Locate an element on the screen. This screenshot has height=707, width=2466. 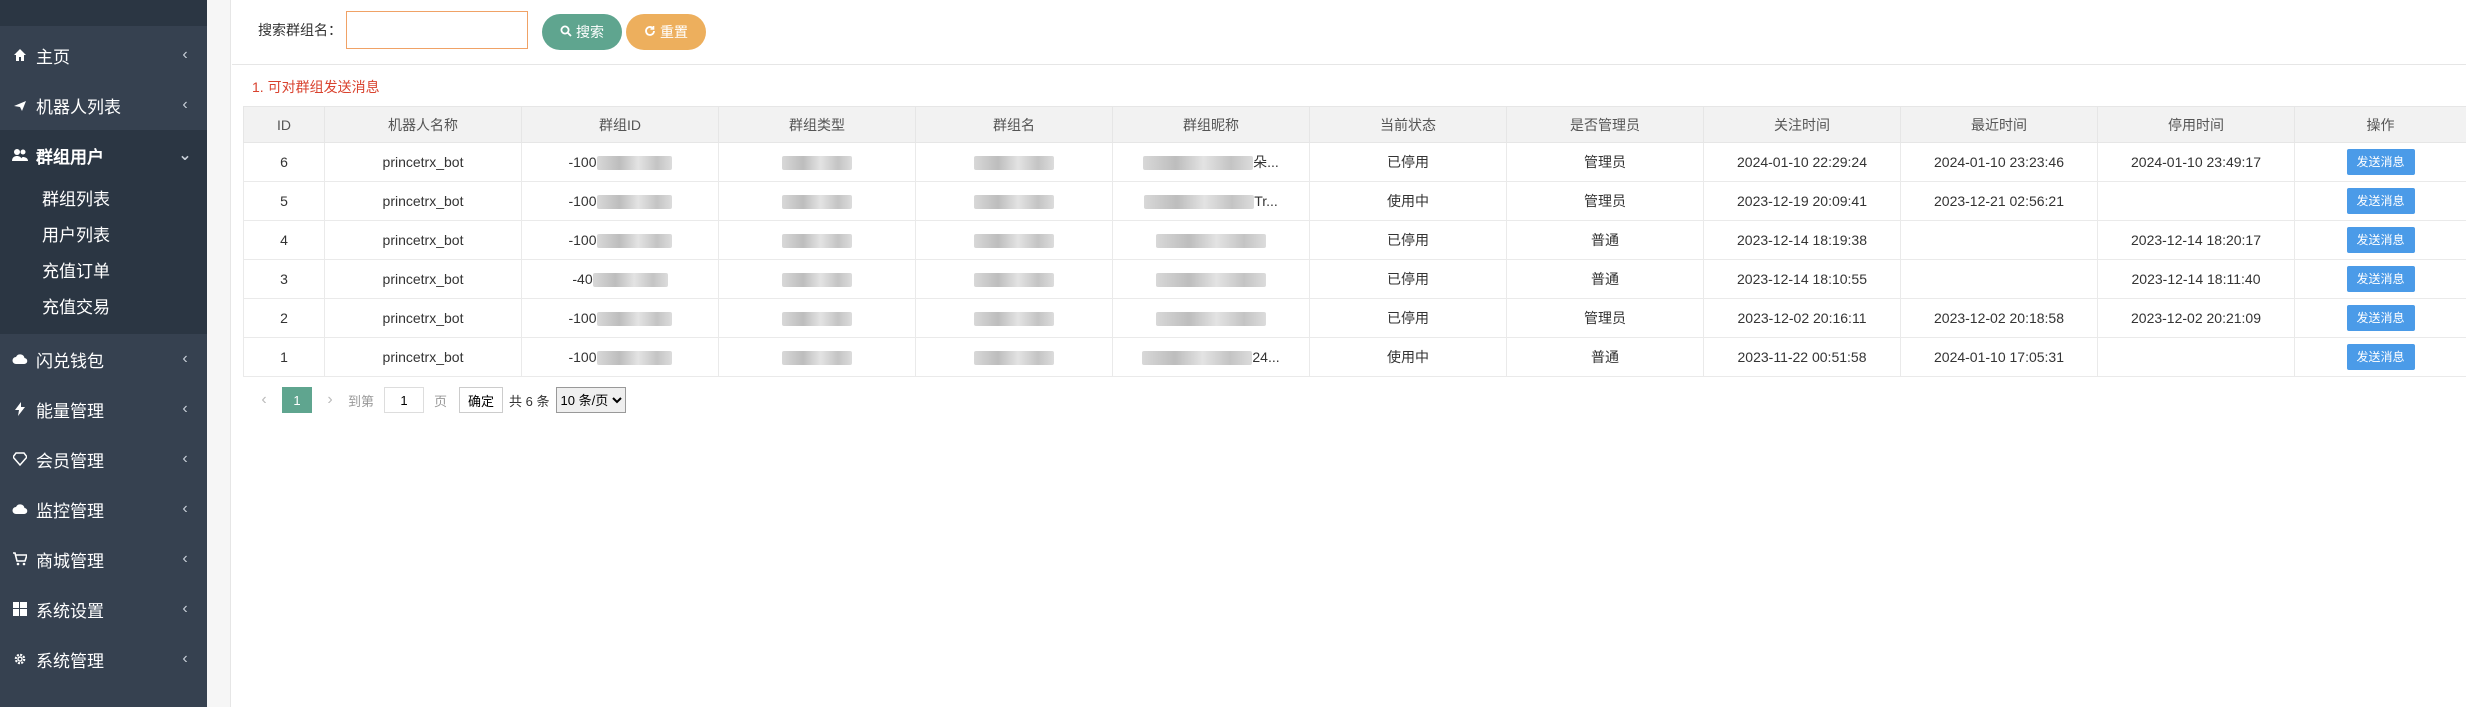
page-size-select: 10 条/页 is located at coordinates (590, 400).